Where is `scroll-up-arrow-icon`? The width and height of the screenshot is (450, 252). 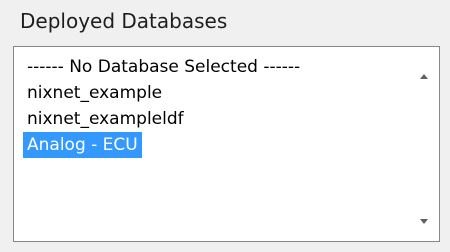
scroll-up-arrow-icon is located at coordinates (424, 76).